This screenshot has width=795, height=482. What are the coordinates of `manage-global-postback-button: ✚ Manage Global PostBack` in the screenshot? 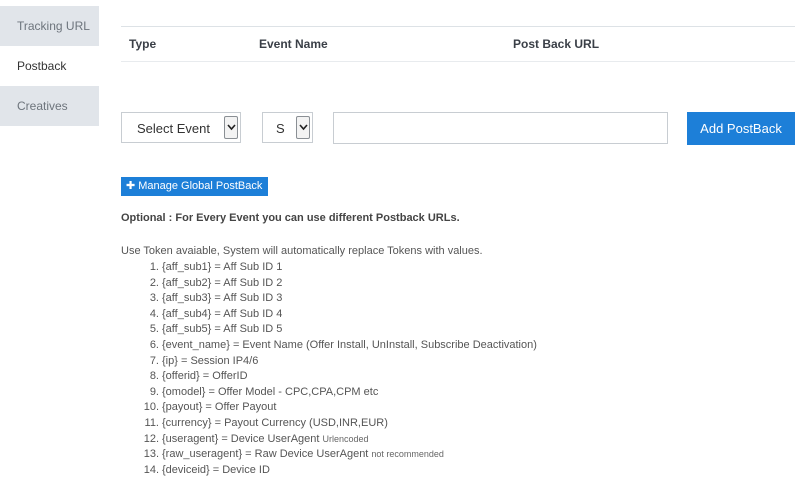 It's located at (194, 186).